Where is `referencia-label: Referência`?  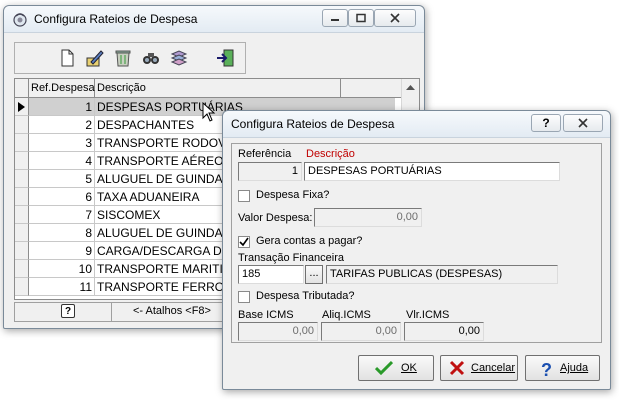 referencia-label: Referência is located at coordinates (265, 154).